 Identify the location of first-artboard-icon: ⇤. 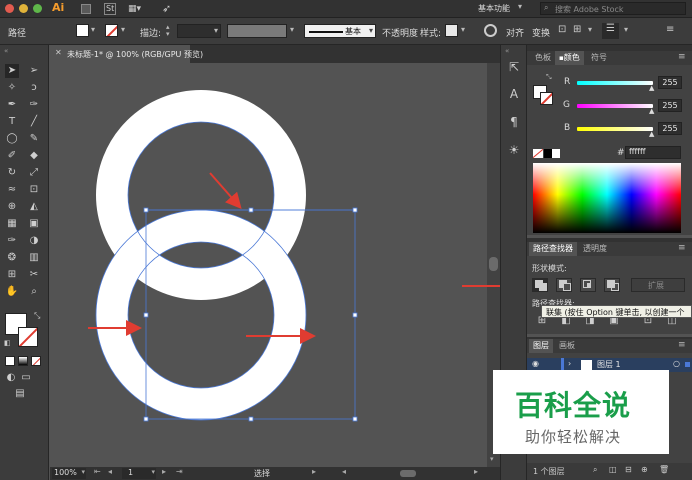
(97, 471).